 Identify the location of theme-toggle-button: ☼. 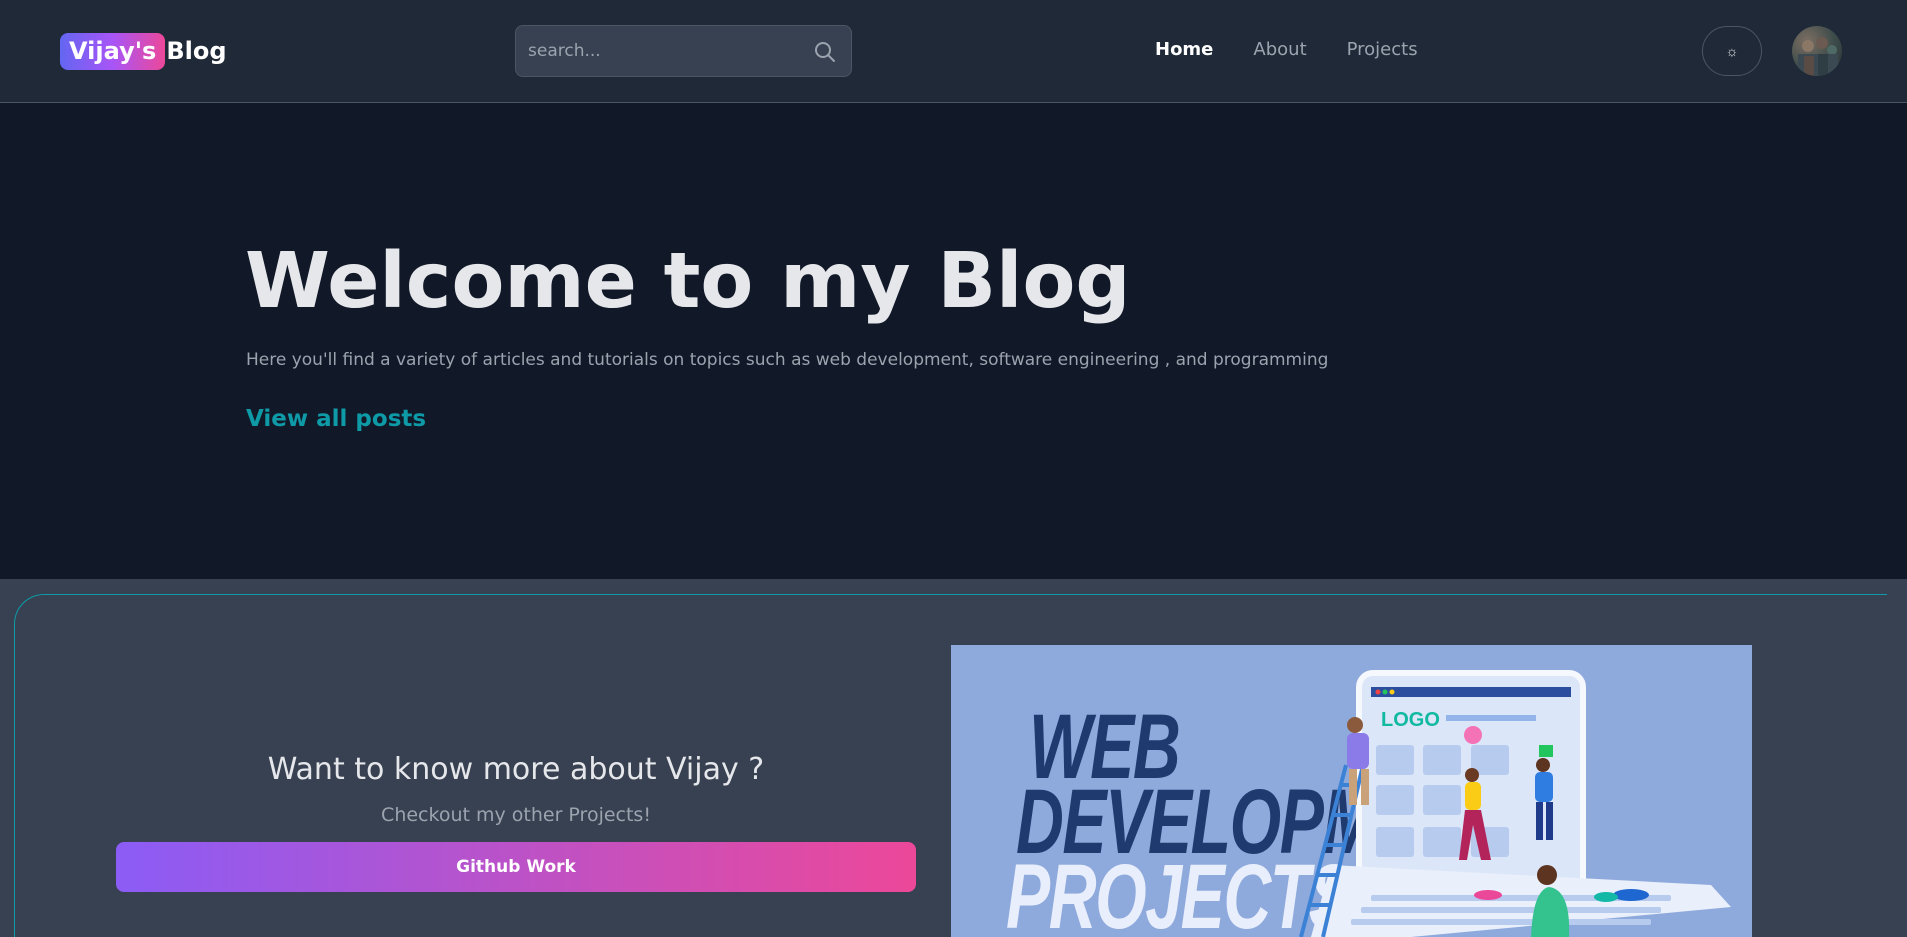
(1732, 51).